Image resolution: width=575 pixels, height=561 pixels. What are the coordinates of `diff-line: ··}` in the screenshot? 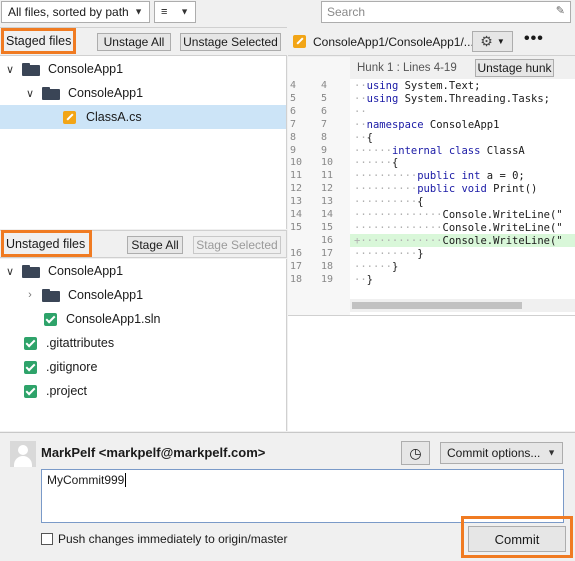 It's located at (363, 279).